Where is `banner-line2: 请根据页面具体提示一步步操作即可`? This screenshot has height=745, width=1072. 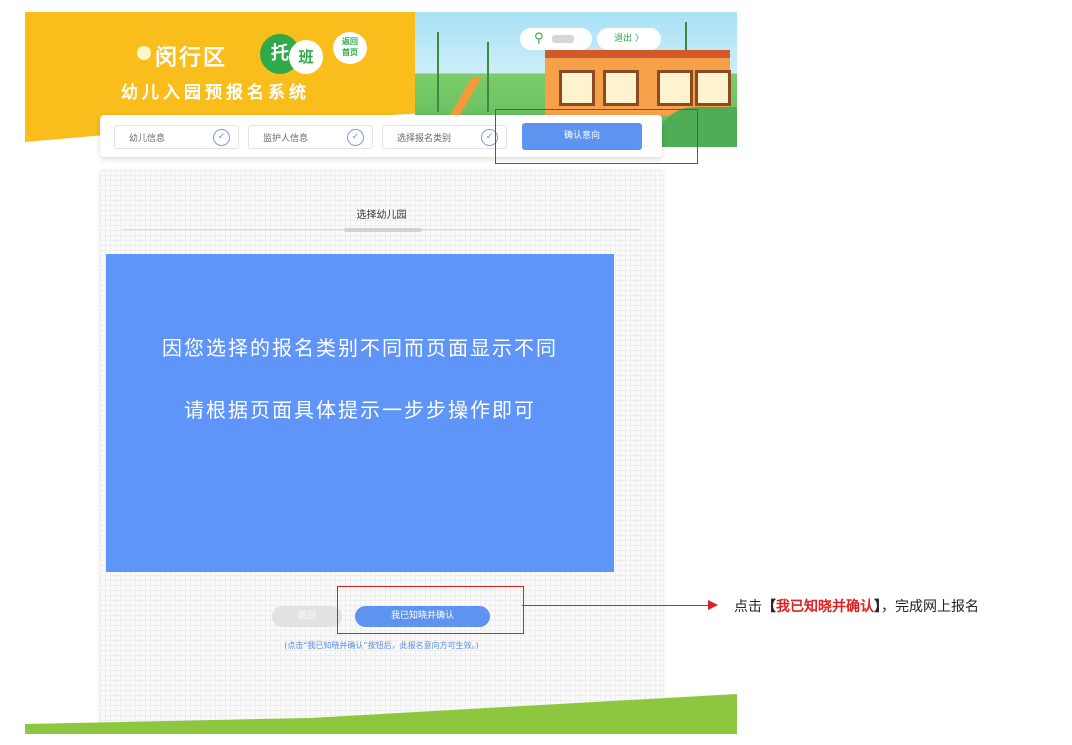 banner-line2: 请根据页面具体提示一步步操作即可 is located at coordinates (360, 410).